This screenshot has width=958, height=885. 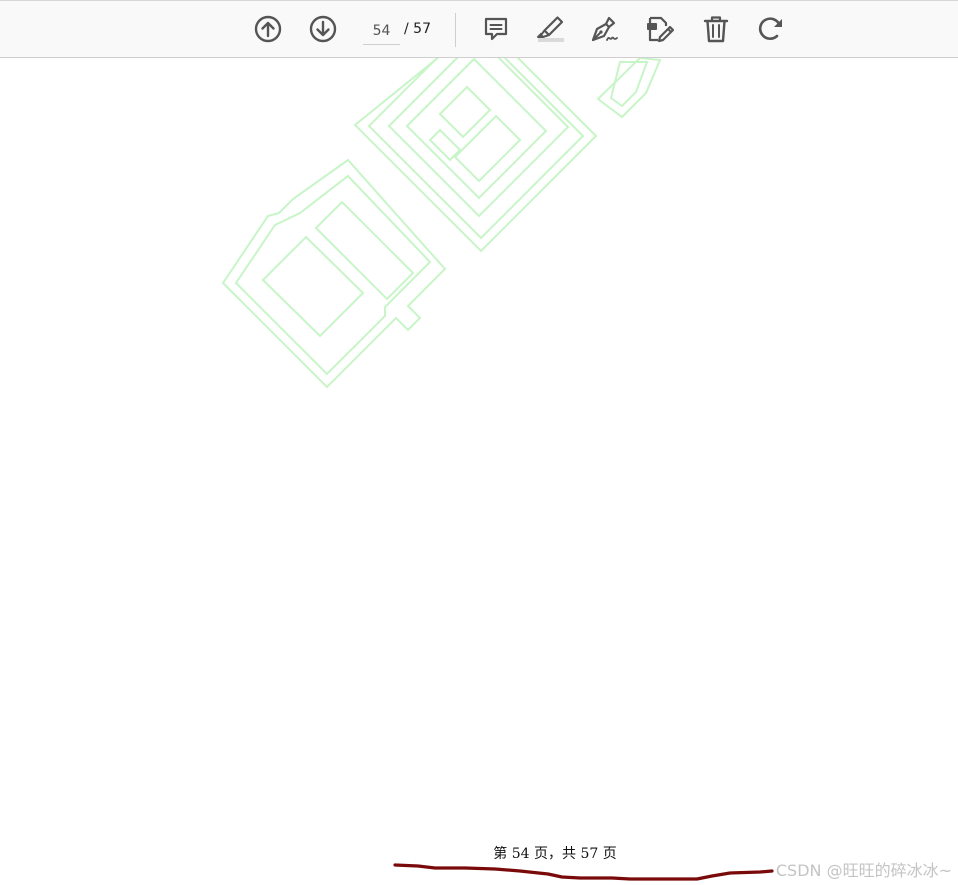 What do you see at coordinates (381, 31) in the screenshot?
I see `page-number-input` at bounding box center [381, 31].